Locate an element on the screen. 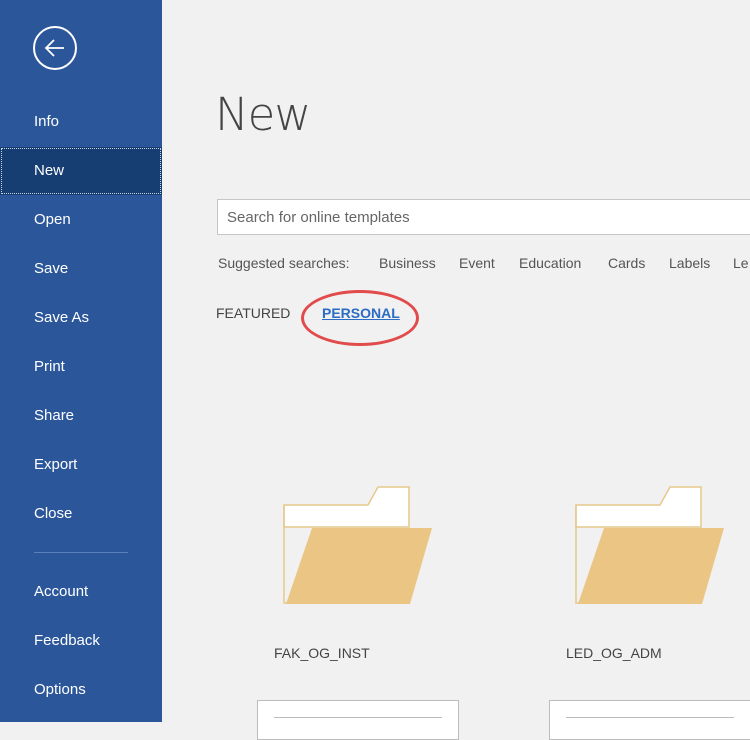 Image resolution: width=750 pixels, height=740 pixels. page-title: New is located at coordinates (263, 114).